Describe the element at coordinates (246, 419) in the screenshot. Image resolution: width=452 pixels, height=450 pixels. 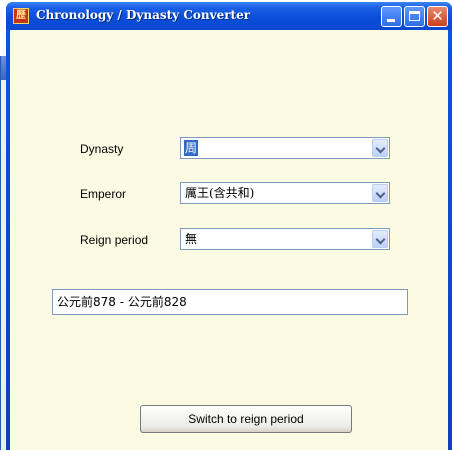
I see `switch-to-reign-period-button: Switch to reign period` at that location.